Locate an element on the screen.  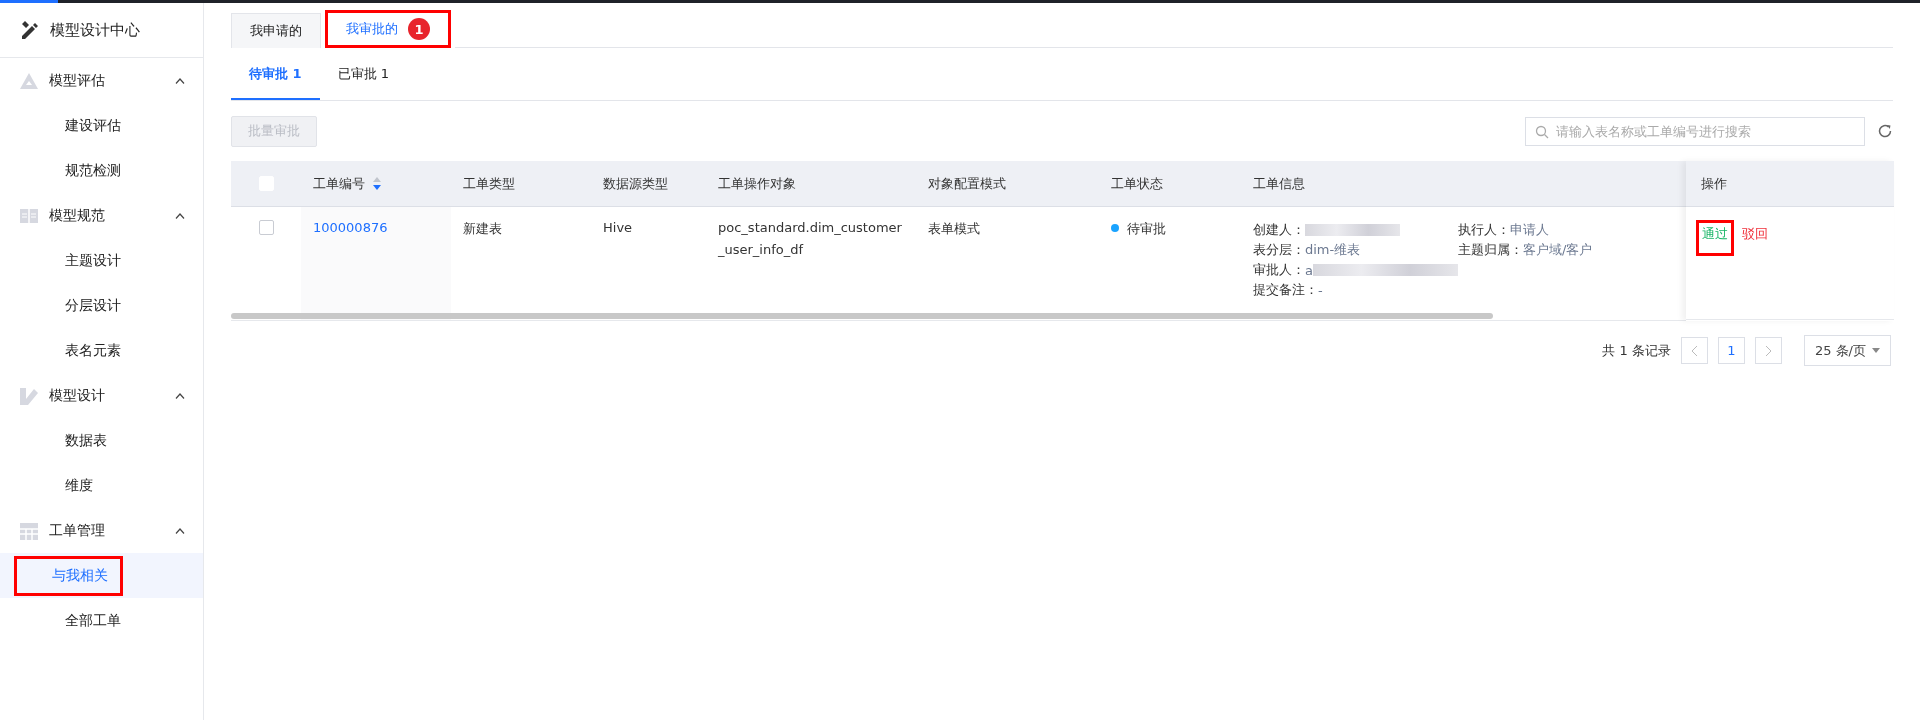
info-value: dim-维表 is located at coordinates (1333, 250).